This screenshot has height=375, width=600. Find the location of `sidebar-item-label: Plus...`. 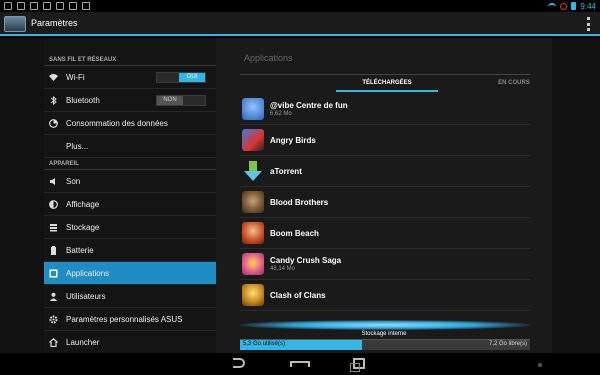

sidebar-item-label: Plus... is located at coordinates (77, 146).